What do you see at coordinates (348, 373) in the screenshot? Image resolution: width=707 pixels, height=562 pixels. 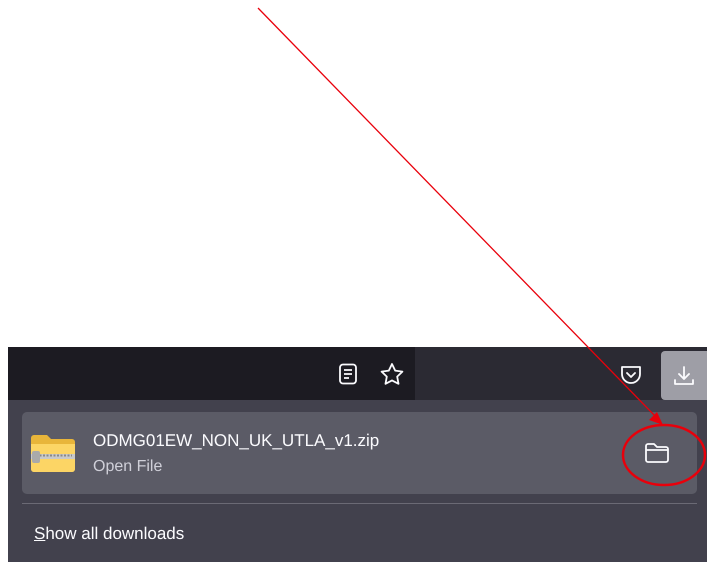 I see `reader-view-icon` at bounding box center [348, 373].